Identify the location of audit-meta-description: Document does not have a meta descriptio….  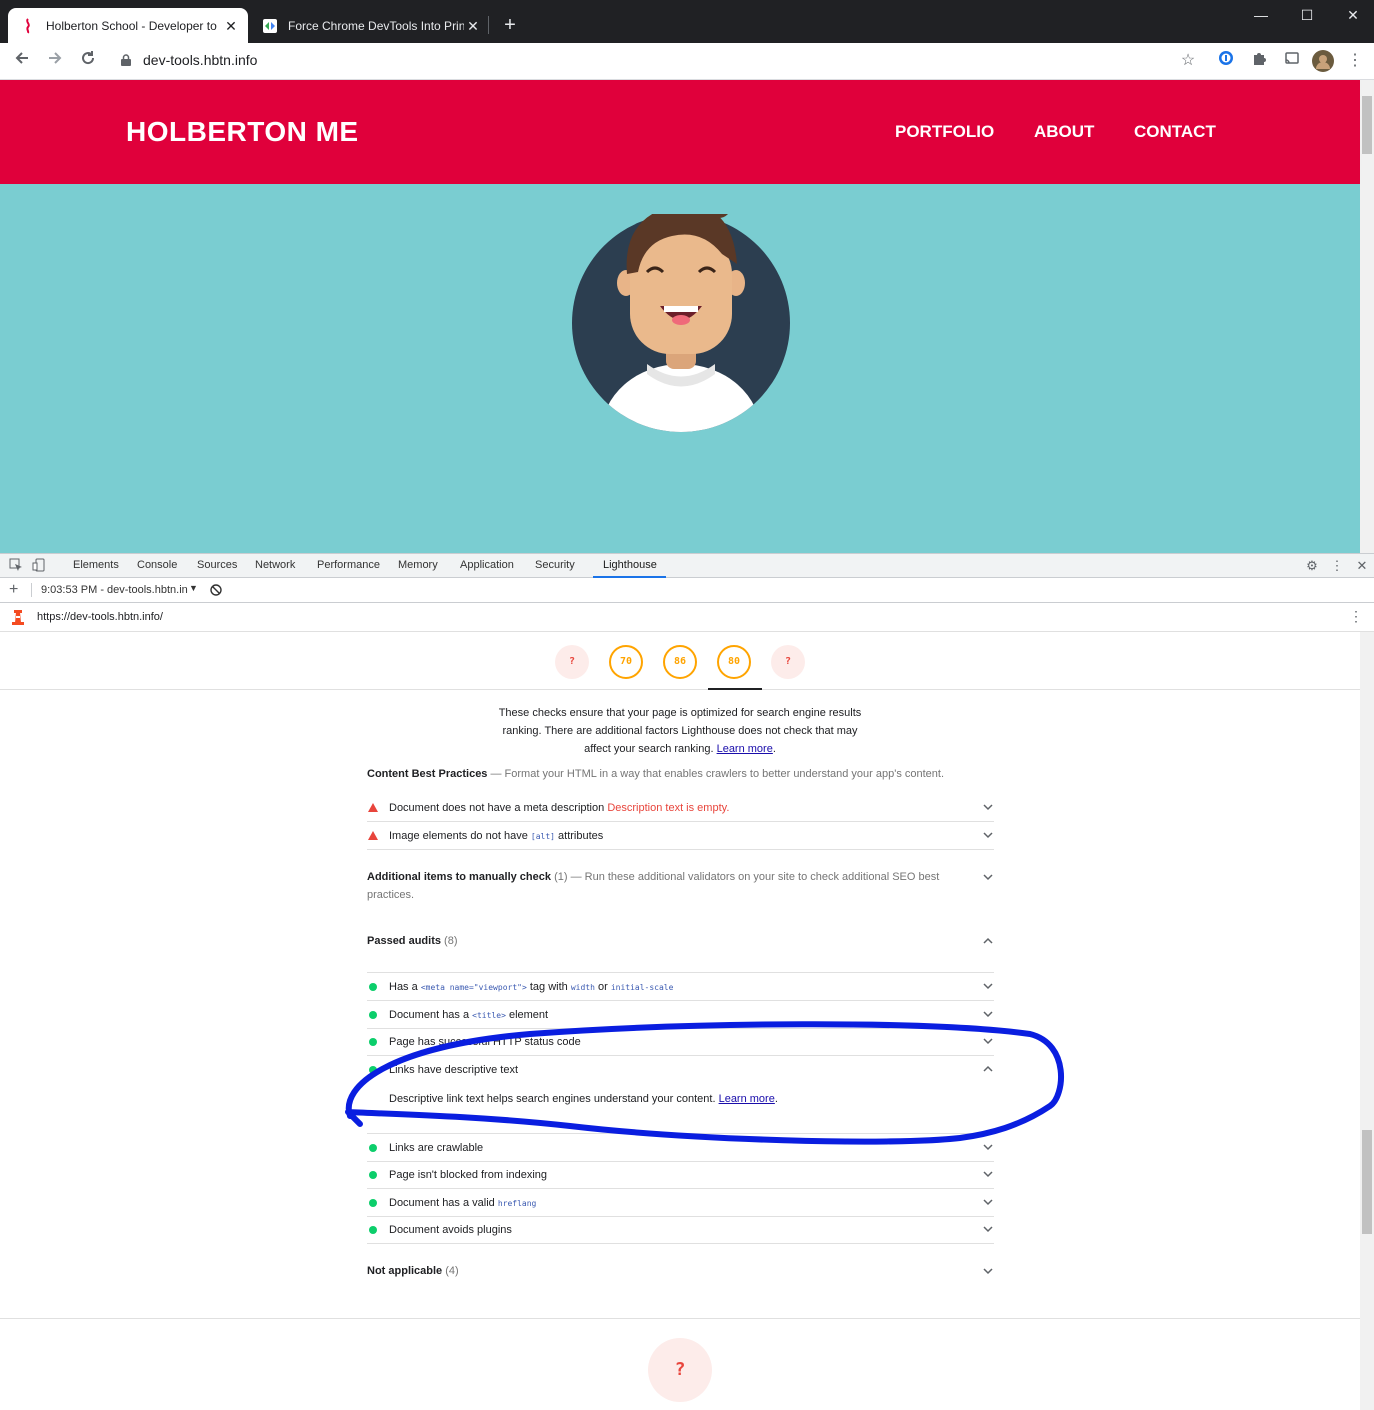
(680, 808).